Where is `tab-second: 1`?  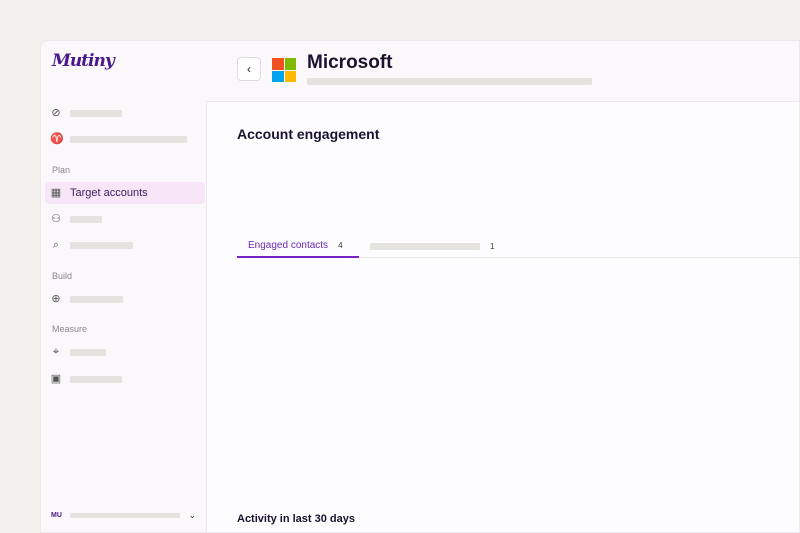 tab-second: 1 is located at coordinates (432, 246).